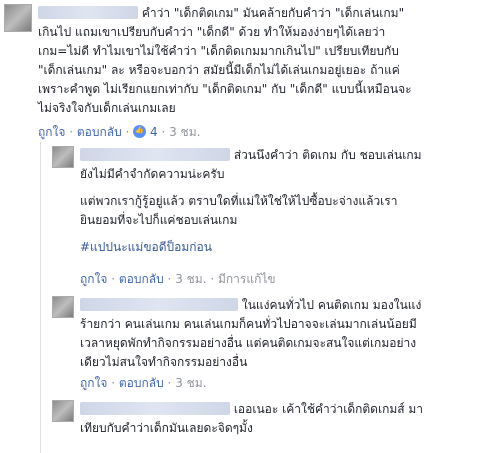 This screenshot has height=453, width=480. Describe the element at coordinates (328, 409) in the screenshot. I see `comment-line: เออเนอะ เค้าใช้คำว่าเด็กติดเกมส์ มา` at that location.